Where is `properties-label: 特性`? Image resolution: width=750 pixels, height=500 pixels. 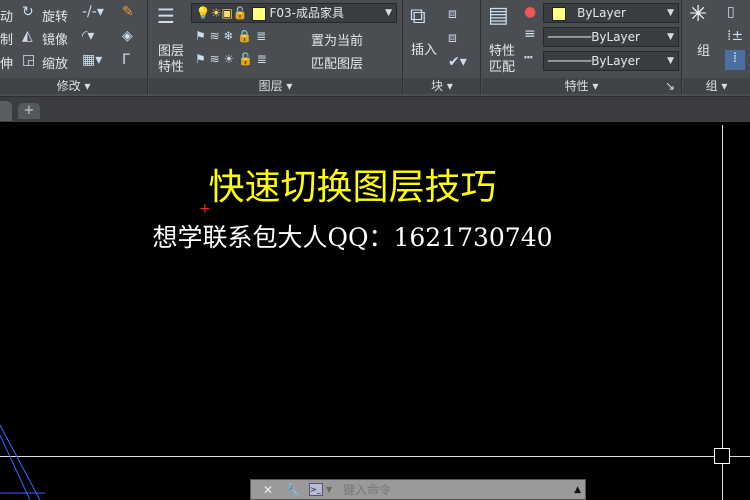 properties-label: 特性 is located at coordinates (576, 86).